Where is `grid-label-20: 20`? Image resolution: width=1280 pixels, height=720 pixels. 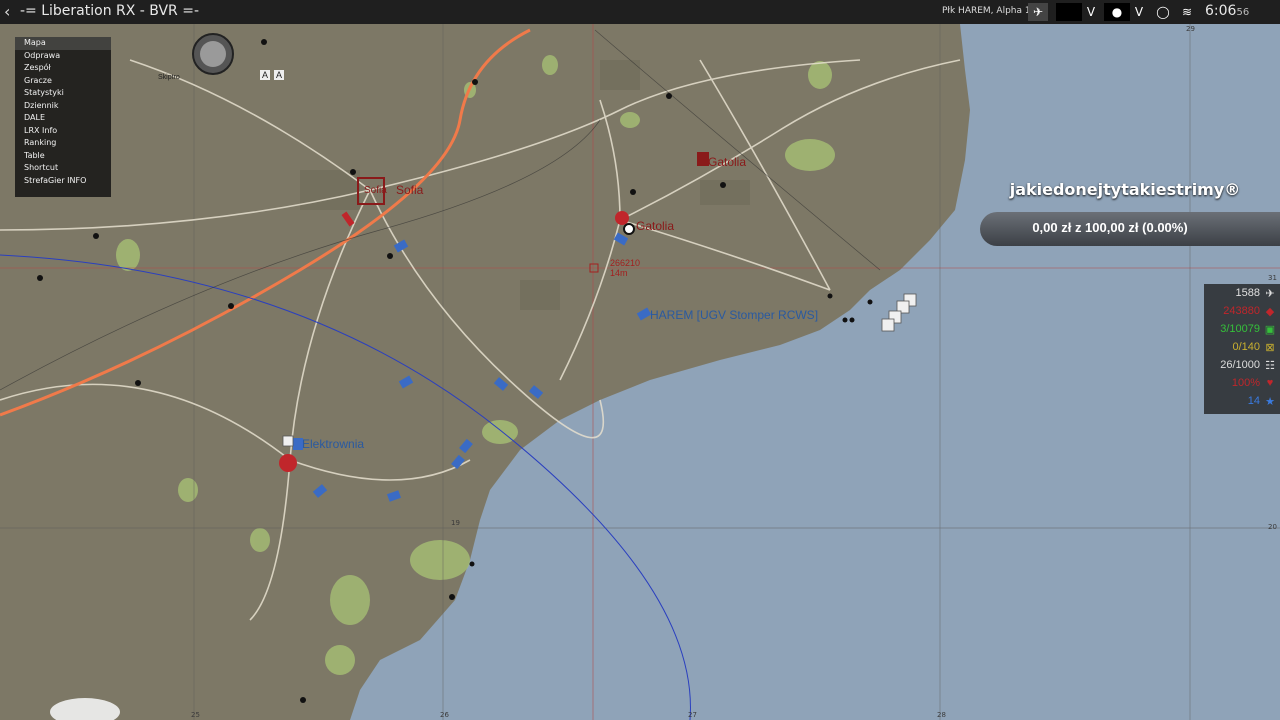
grid-label-20: 20 is located at coordinates (1272, 527).